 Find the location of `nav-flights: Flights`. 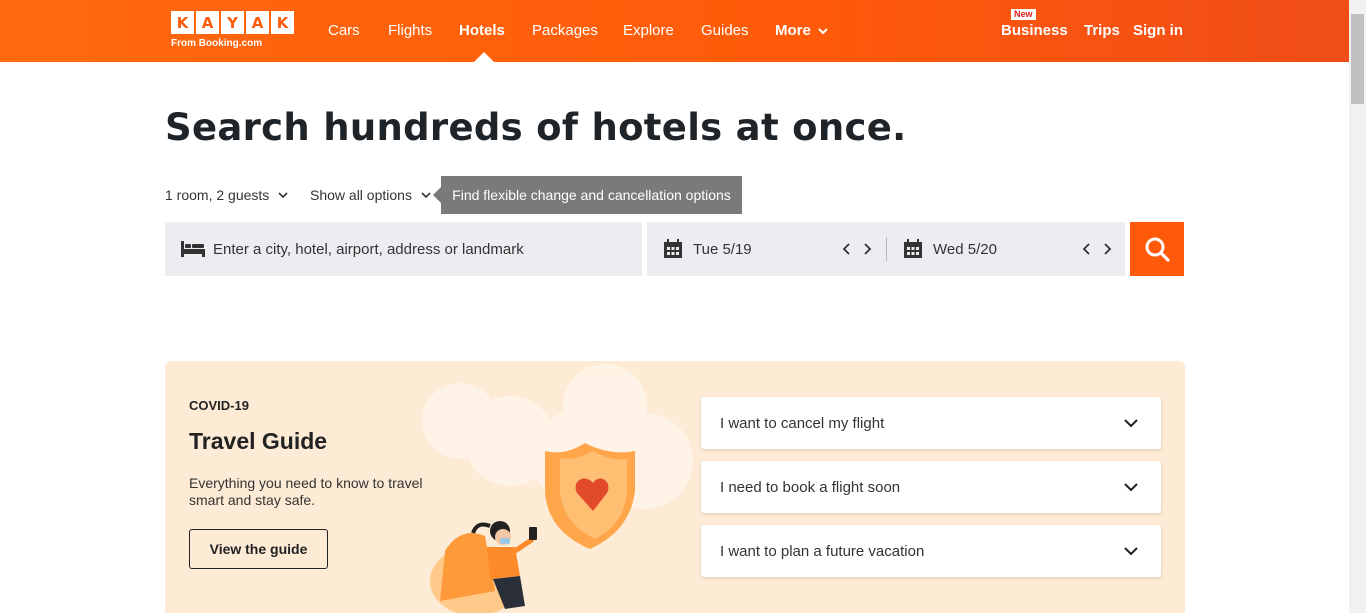

nav-flights: Flights is located at coordinates (410, 30).